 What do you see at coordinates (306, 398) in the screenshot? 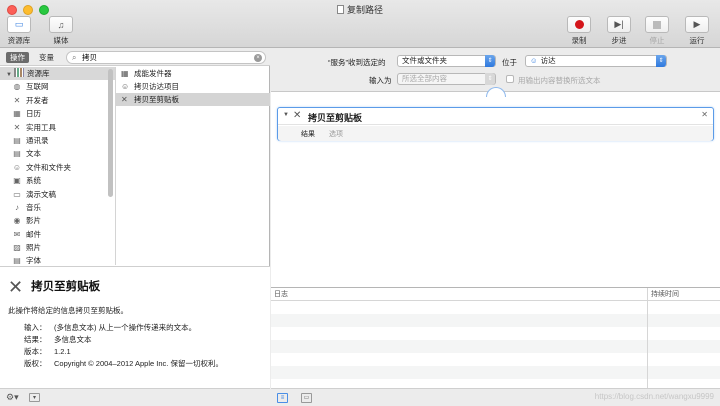
I see `variables-view-icon: ▭` at bounding box center [306, 398].